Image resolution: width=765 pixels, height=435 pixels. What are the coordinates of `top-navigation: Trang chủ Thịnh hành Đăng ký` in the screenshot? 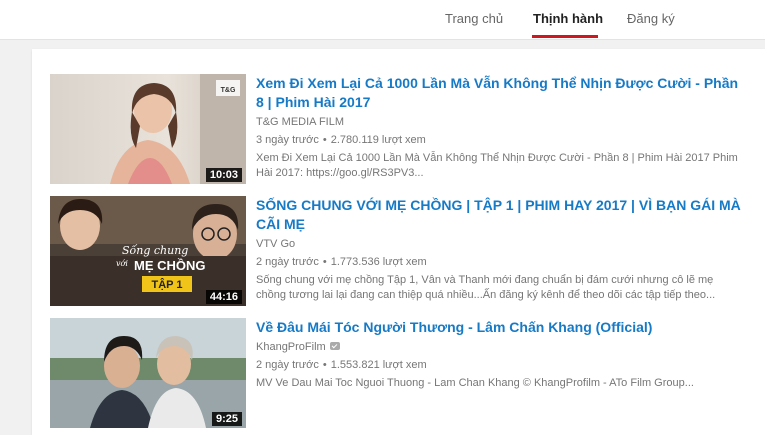 It's located at (382, 20).